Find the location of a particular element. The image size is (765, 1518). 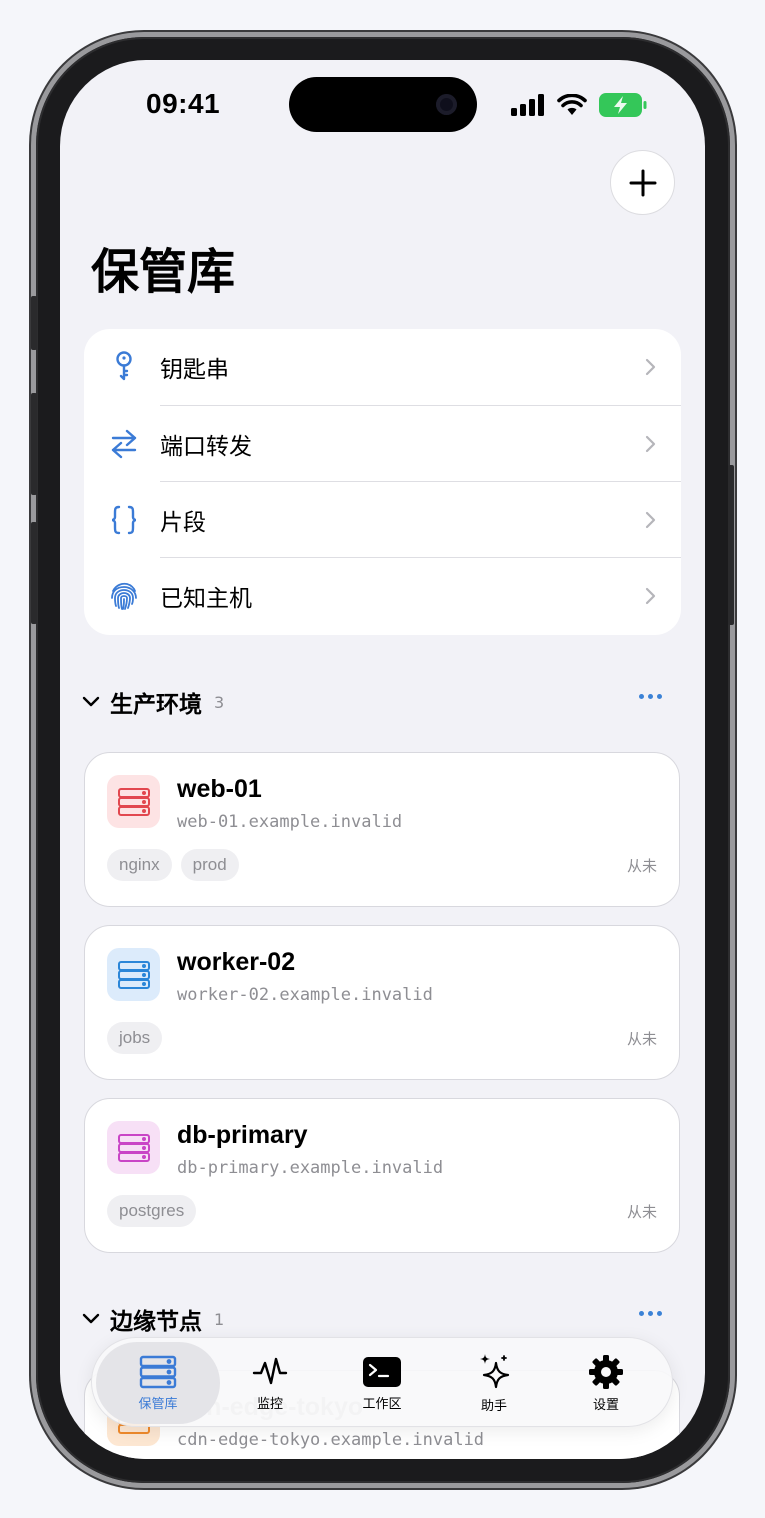

status-time: 09:41 is located at coordinates (183, 103).